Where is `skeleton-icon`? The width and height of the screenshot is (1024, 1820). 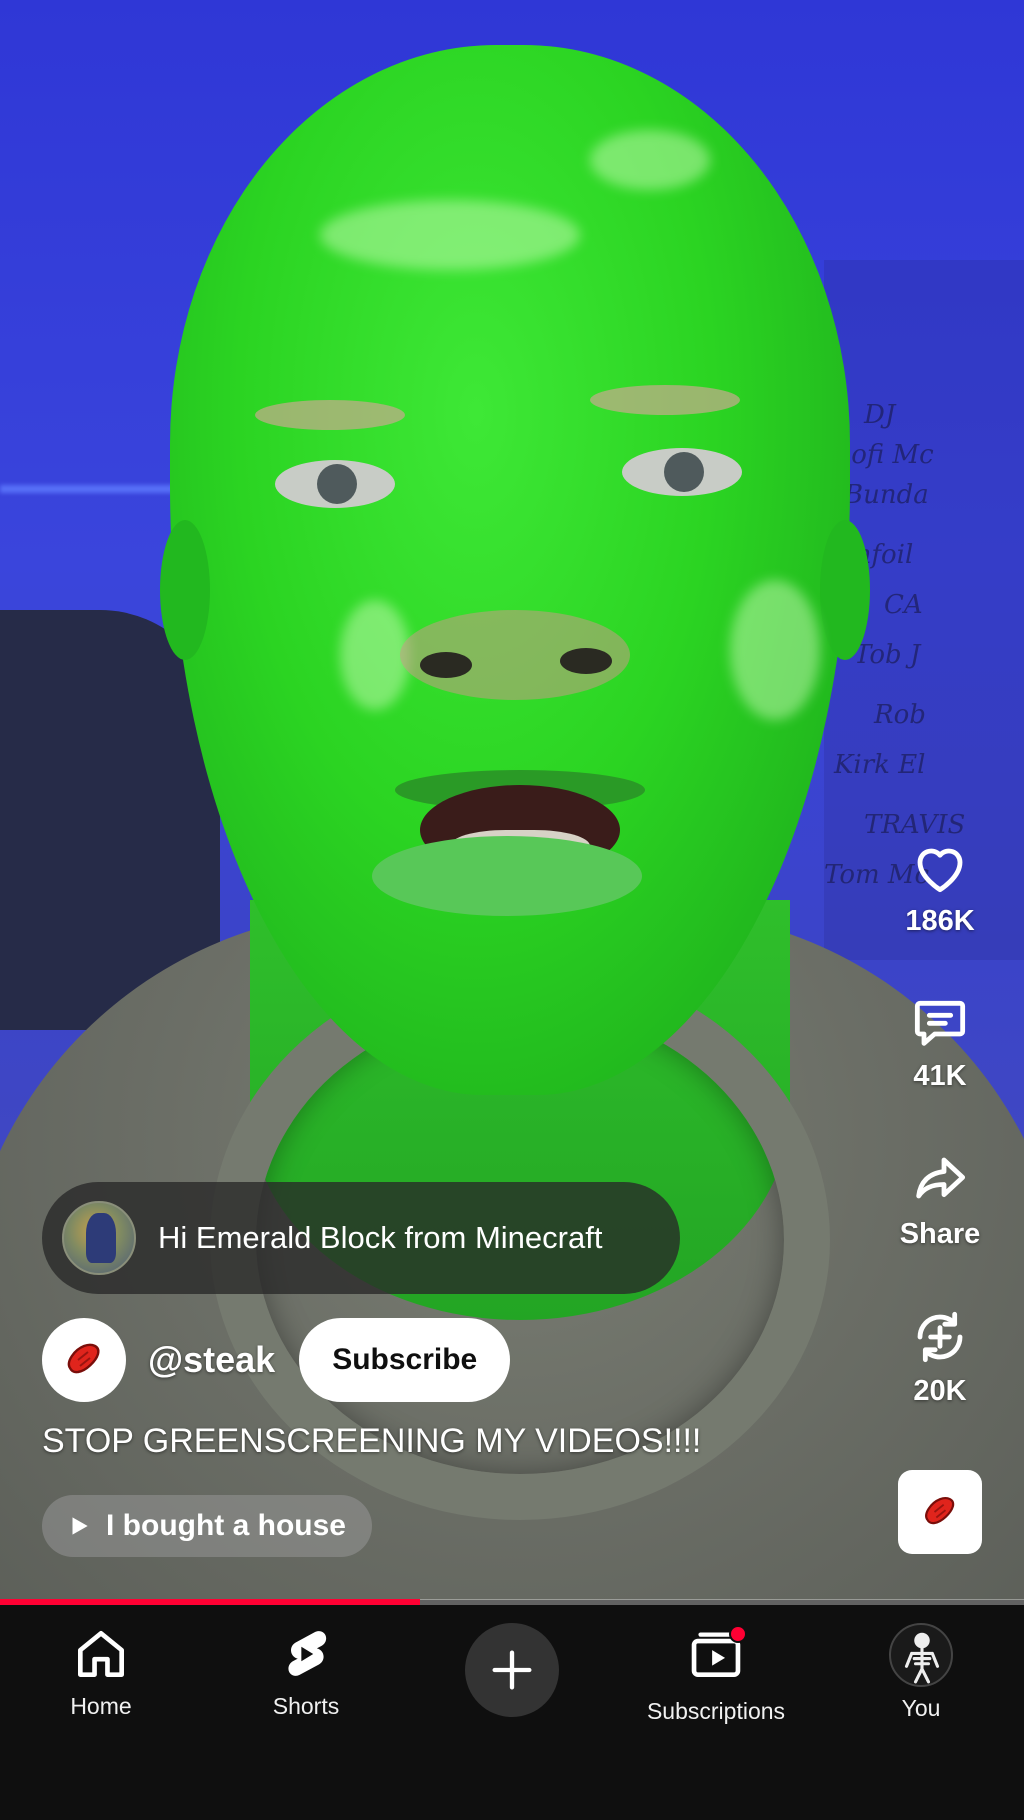 skeleton-icon is located at coordinates (922, 1658).